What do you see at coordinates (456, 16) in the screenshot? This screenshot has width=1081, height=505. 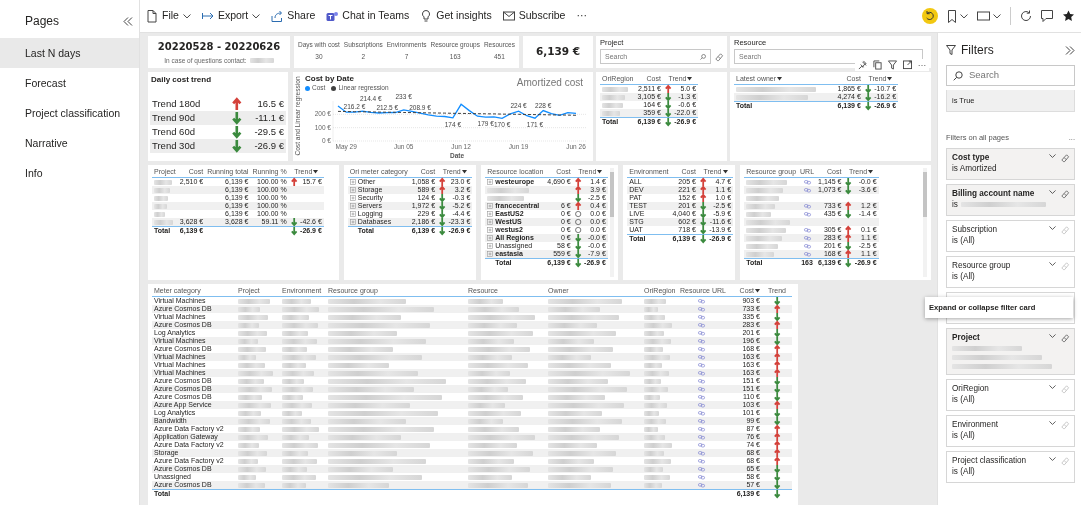 I see `insights-button: Get insights` at bounding box center [456, 16].